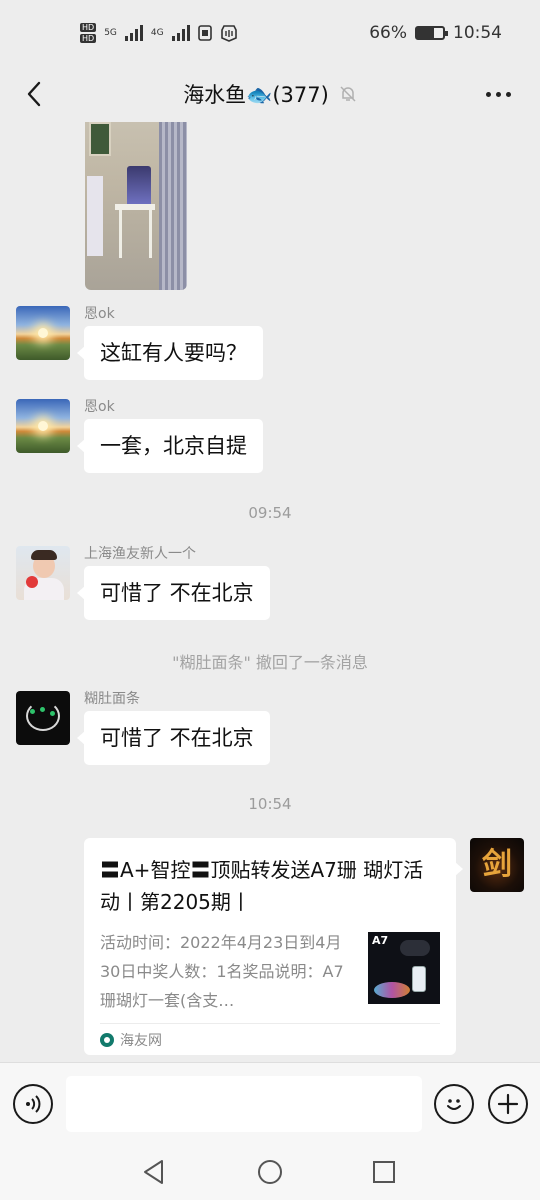 The image size is (540, 1200). I want to click on link-card-thumbnail: A7, so click(404, 968).